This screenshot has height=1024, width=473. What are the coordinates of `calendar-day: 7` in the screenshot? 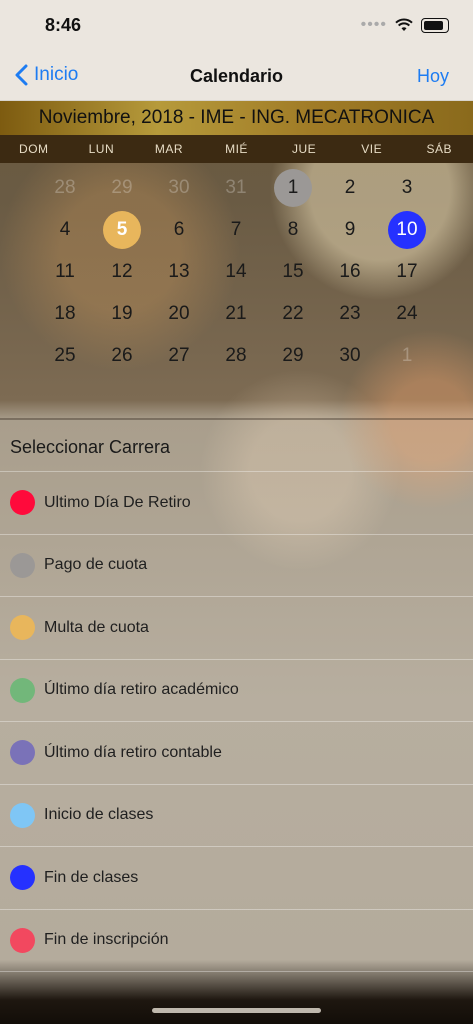 It's located at (236, 230).